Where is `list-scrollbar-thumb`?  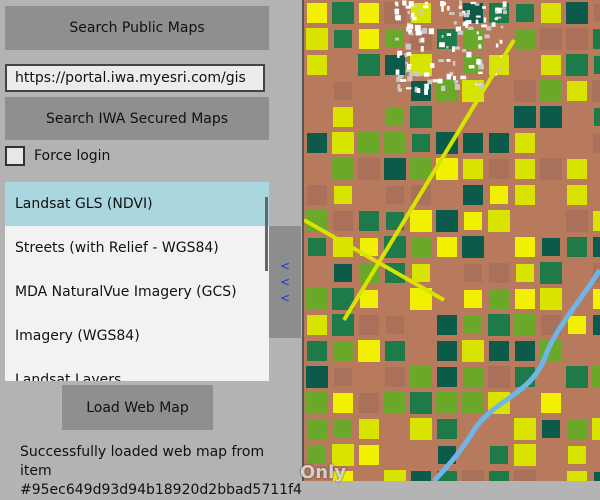 list-scrollbar-thumb is located at coordinates (266, 234).